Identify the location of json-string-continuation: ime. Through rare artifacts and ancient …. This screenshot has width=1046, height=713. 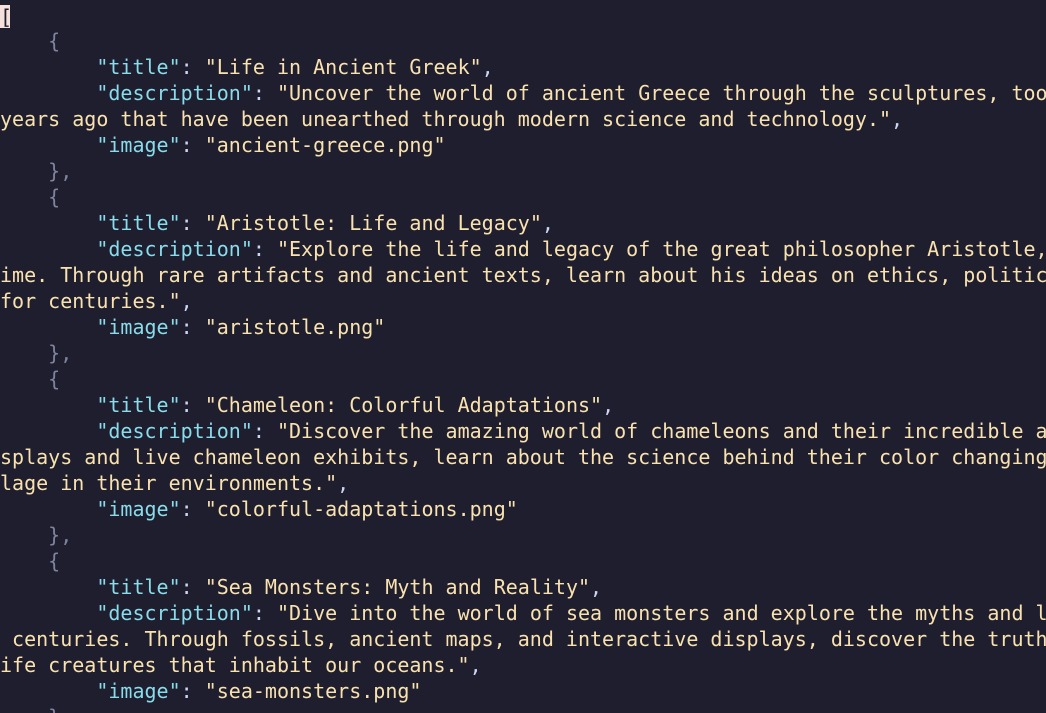
(523, 275).